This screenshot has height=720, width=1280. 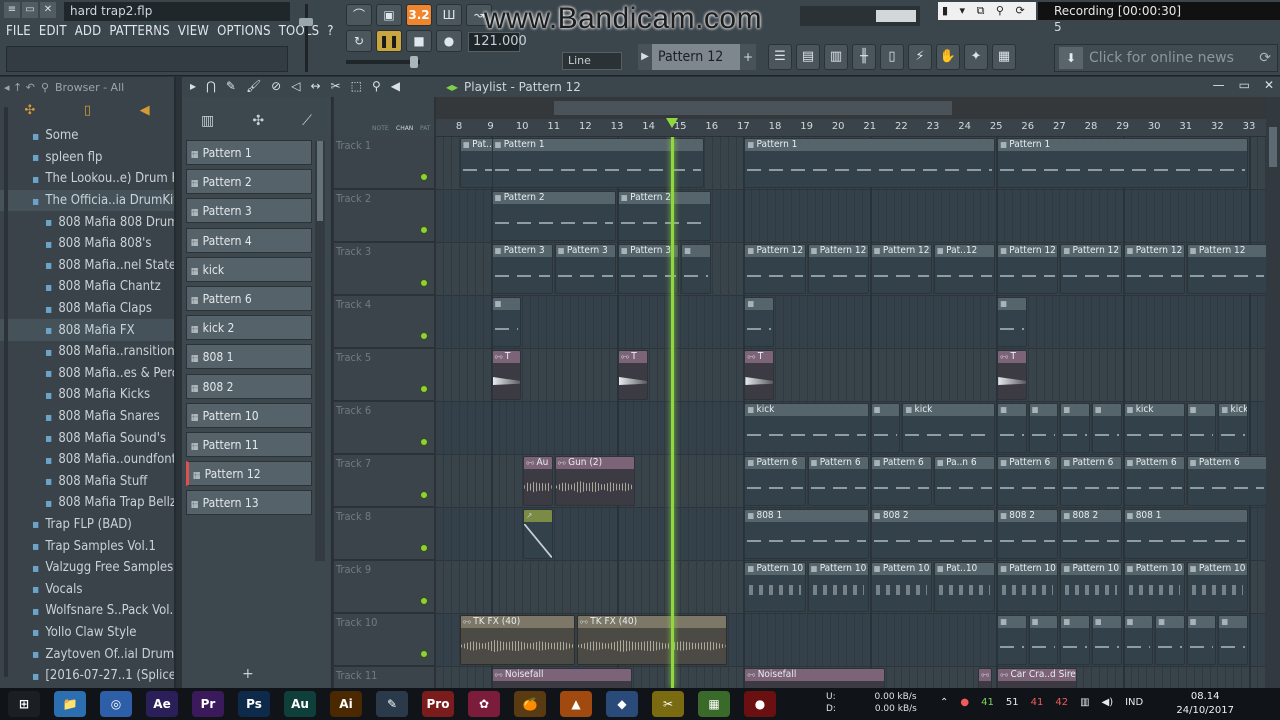 What do you see at coordinates (384, 375) in the screenshot?
I see `track-header: Track 5` at bounding box center [384, 375].